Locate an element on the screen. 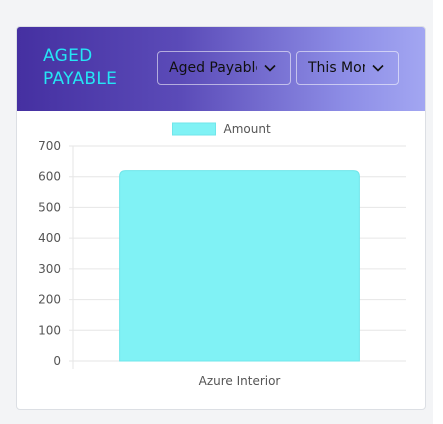  card-title-line-2: PAYABLE is located at coordinates (80, 79).